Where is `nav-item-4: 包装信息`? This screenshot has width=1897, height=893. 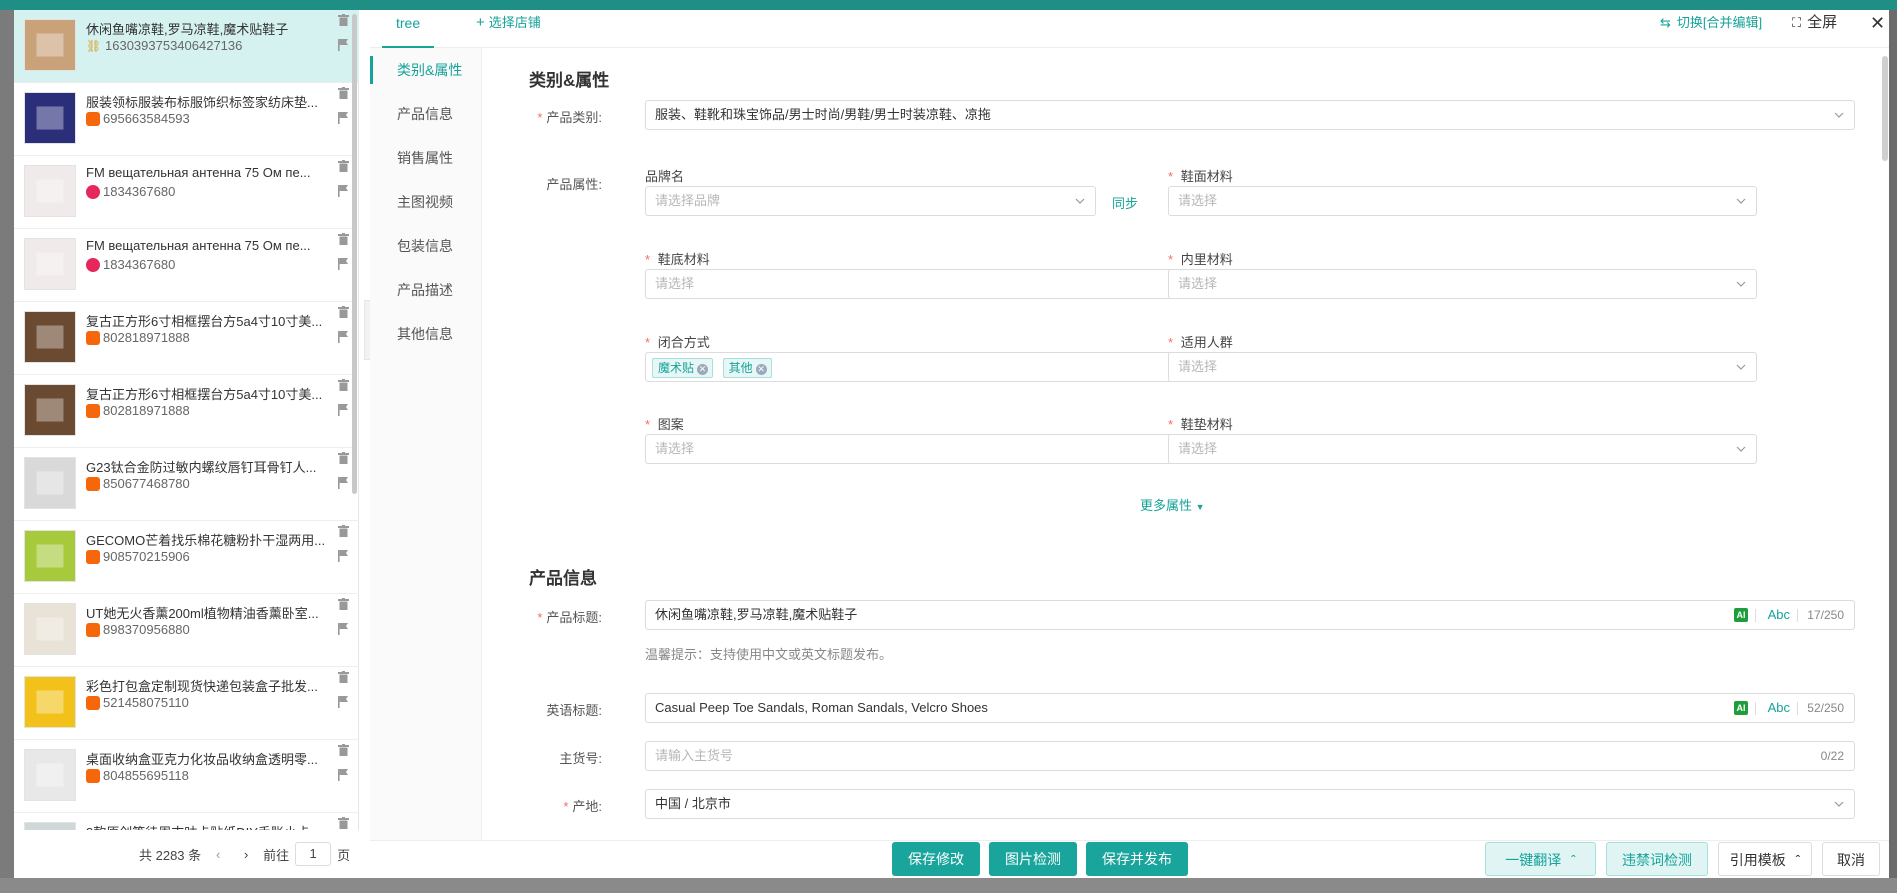
nav-item-4: 包装信息 is located at coordinates (425, 246).